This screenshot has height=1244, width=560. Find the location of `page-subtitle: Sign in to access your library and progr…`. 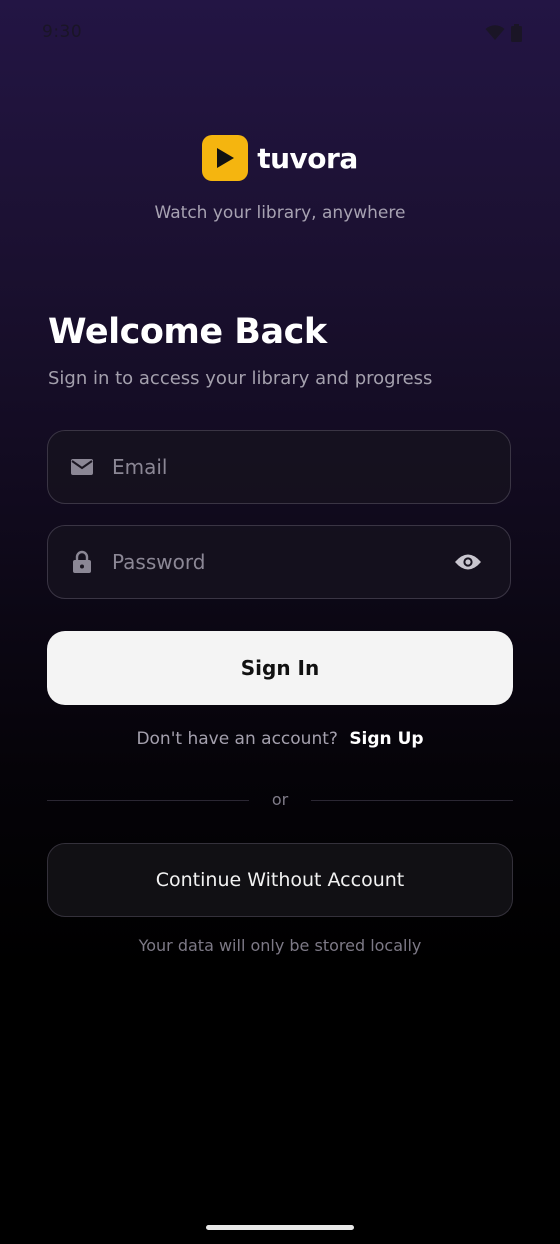

page-subtitle: Sign in to access your library and progr… is located at coordinates (240, 378).